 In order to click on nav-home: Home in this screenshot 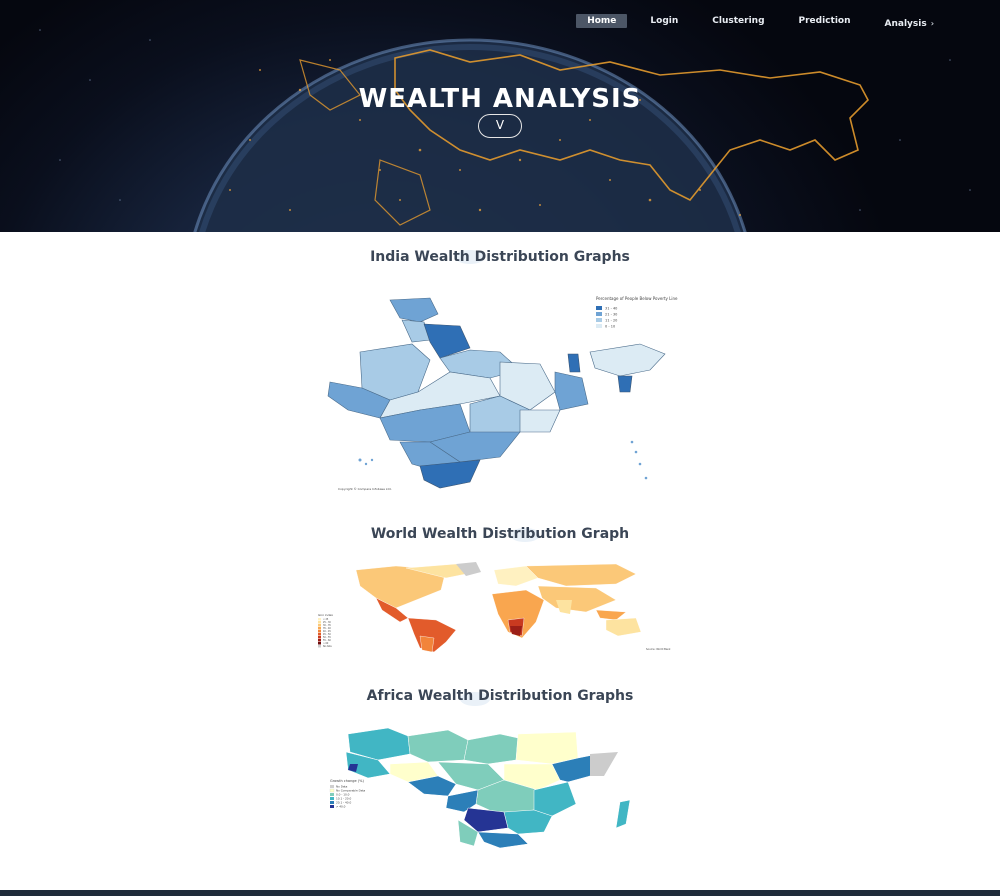, I will do `click(602, 21)`.